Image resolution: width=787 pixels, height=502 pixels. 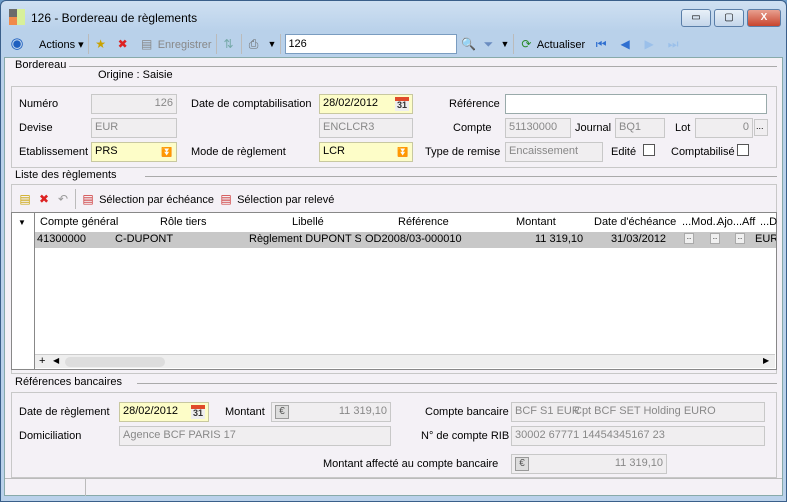 What do you see at coordinates (764, 18) in the screenshot?
I see `close-button: X` at bounding box center [764, 18].